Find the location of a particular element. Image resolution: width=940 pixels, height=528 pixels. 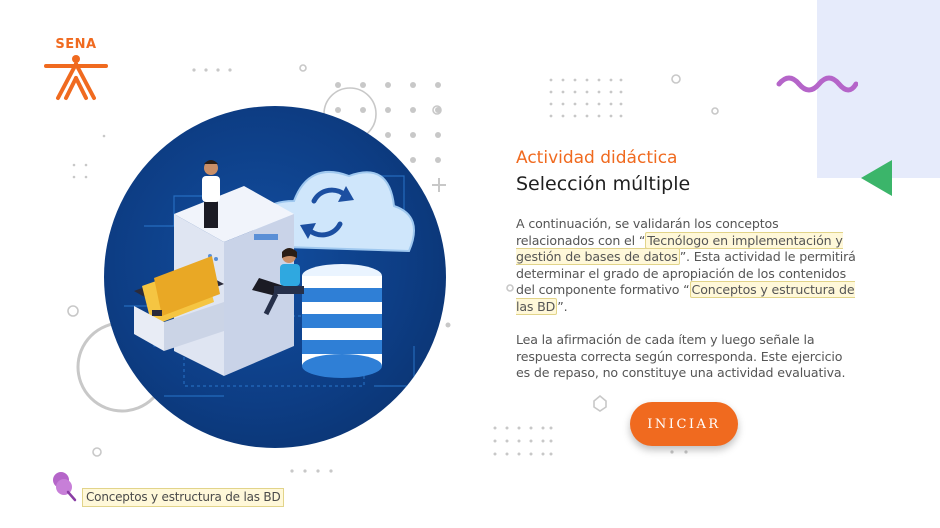

footer-topic-tag: Conceptos y estructura de las BD is located at coordinates (183, 497).